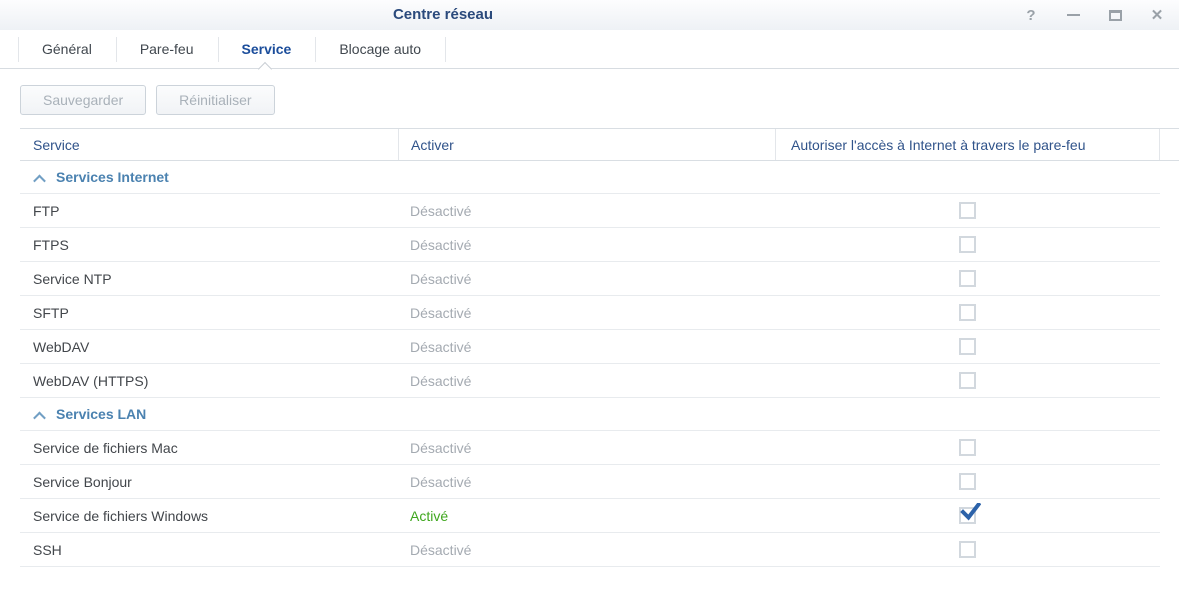  I want to click on tab-pare-feu: Pare-feu, so click(166, 49).